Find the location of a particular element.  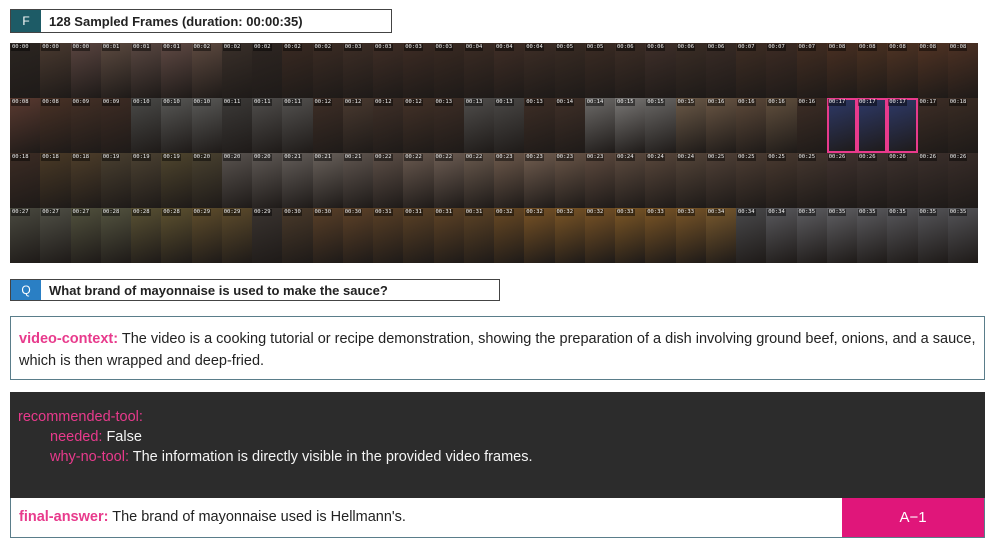

frame-timestamp: 00:20 is located at coordinates (232, 157).